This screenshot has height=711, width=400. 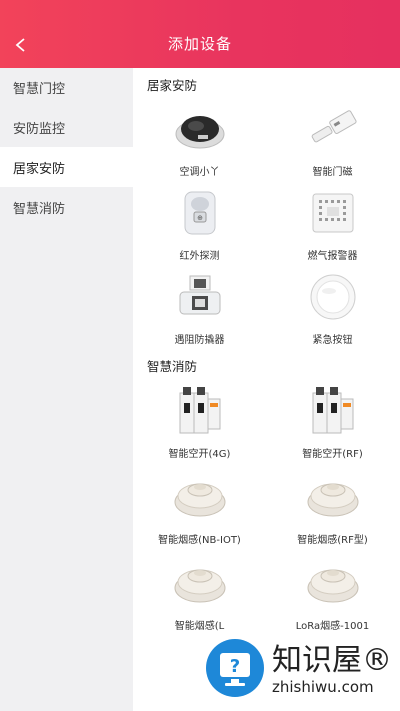 I want to click on device-label: 智能烟感(NB-IOT), so click(x=199, y=540).